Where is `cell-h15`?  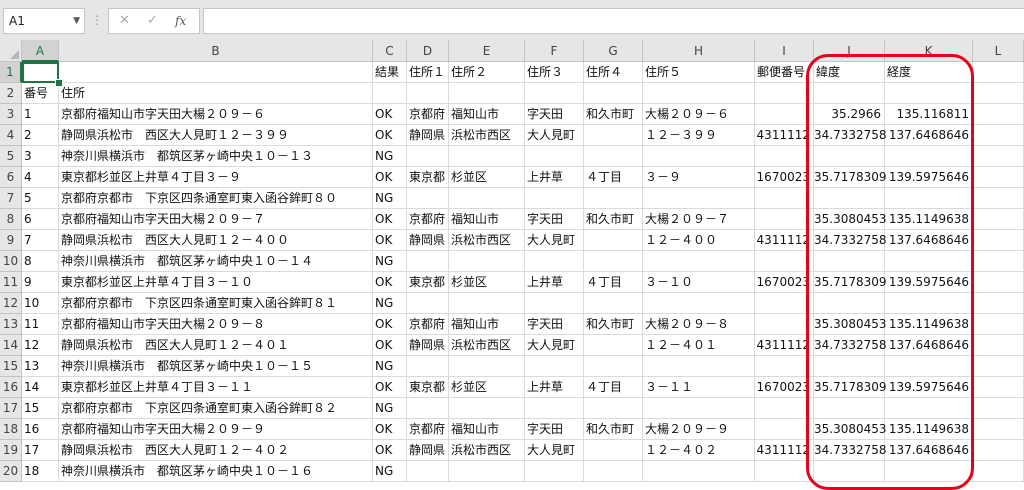
cell-h15 is located at coordinates (699, 366).